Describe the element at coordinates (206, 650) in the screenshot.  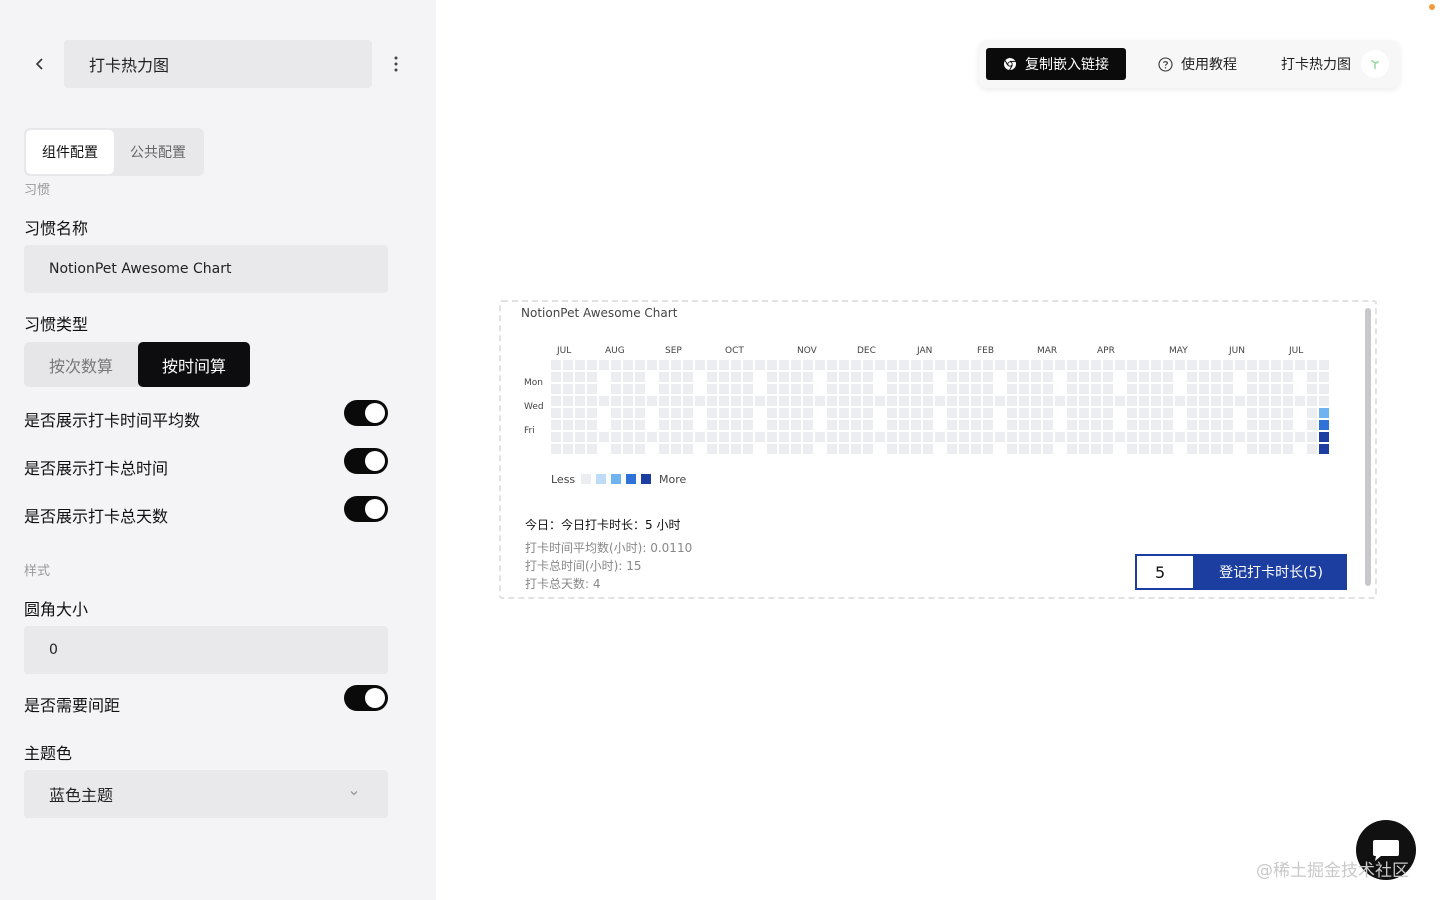
I see `radius-input: 0` at that location.